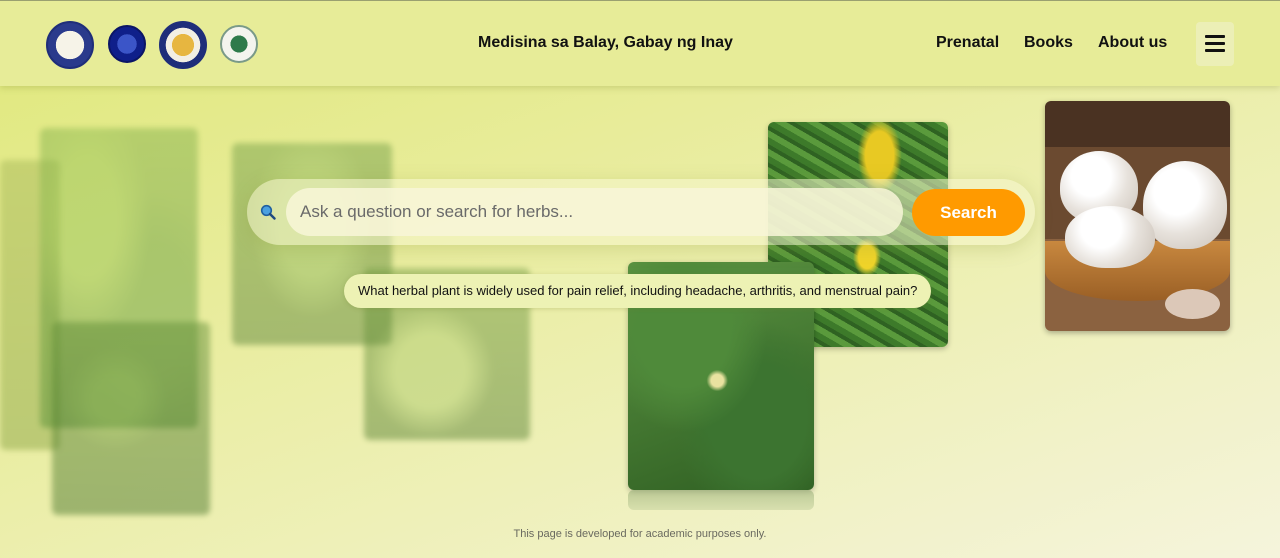 The image size is (1280, 558). What do you see at coordinates (721, 500) in the screenshot?
I see `herb-image-reflection` at bounding box center [721, 500].